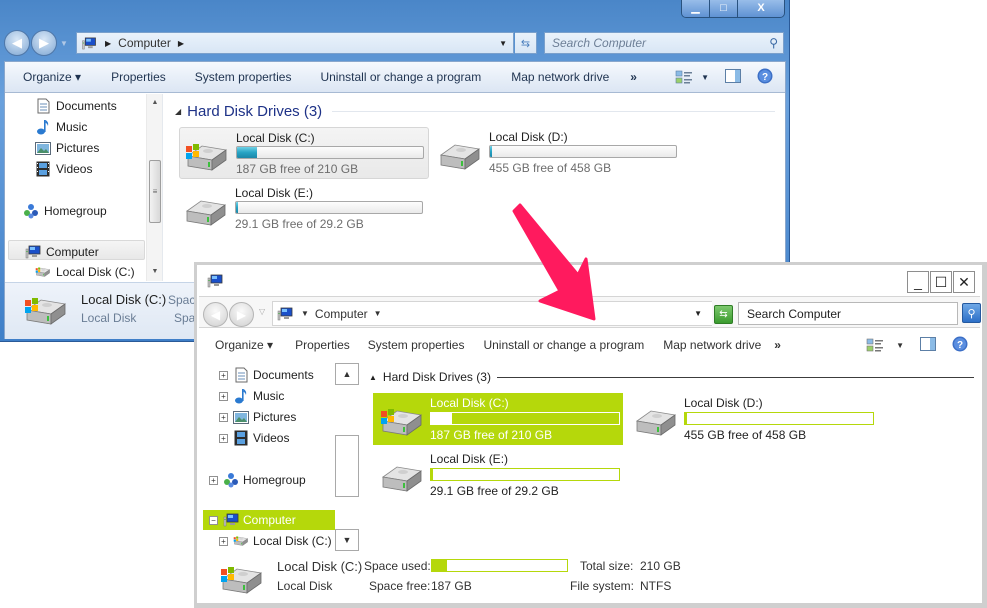 The height and width of the screenshot is (608, 987). Describe the element at coordinates (254, 438) in the screenshot. I see `nav-item-videos: + Videos` at that location.